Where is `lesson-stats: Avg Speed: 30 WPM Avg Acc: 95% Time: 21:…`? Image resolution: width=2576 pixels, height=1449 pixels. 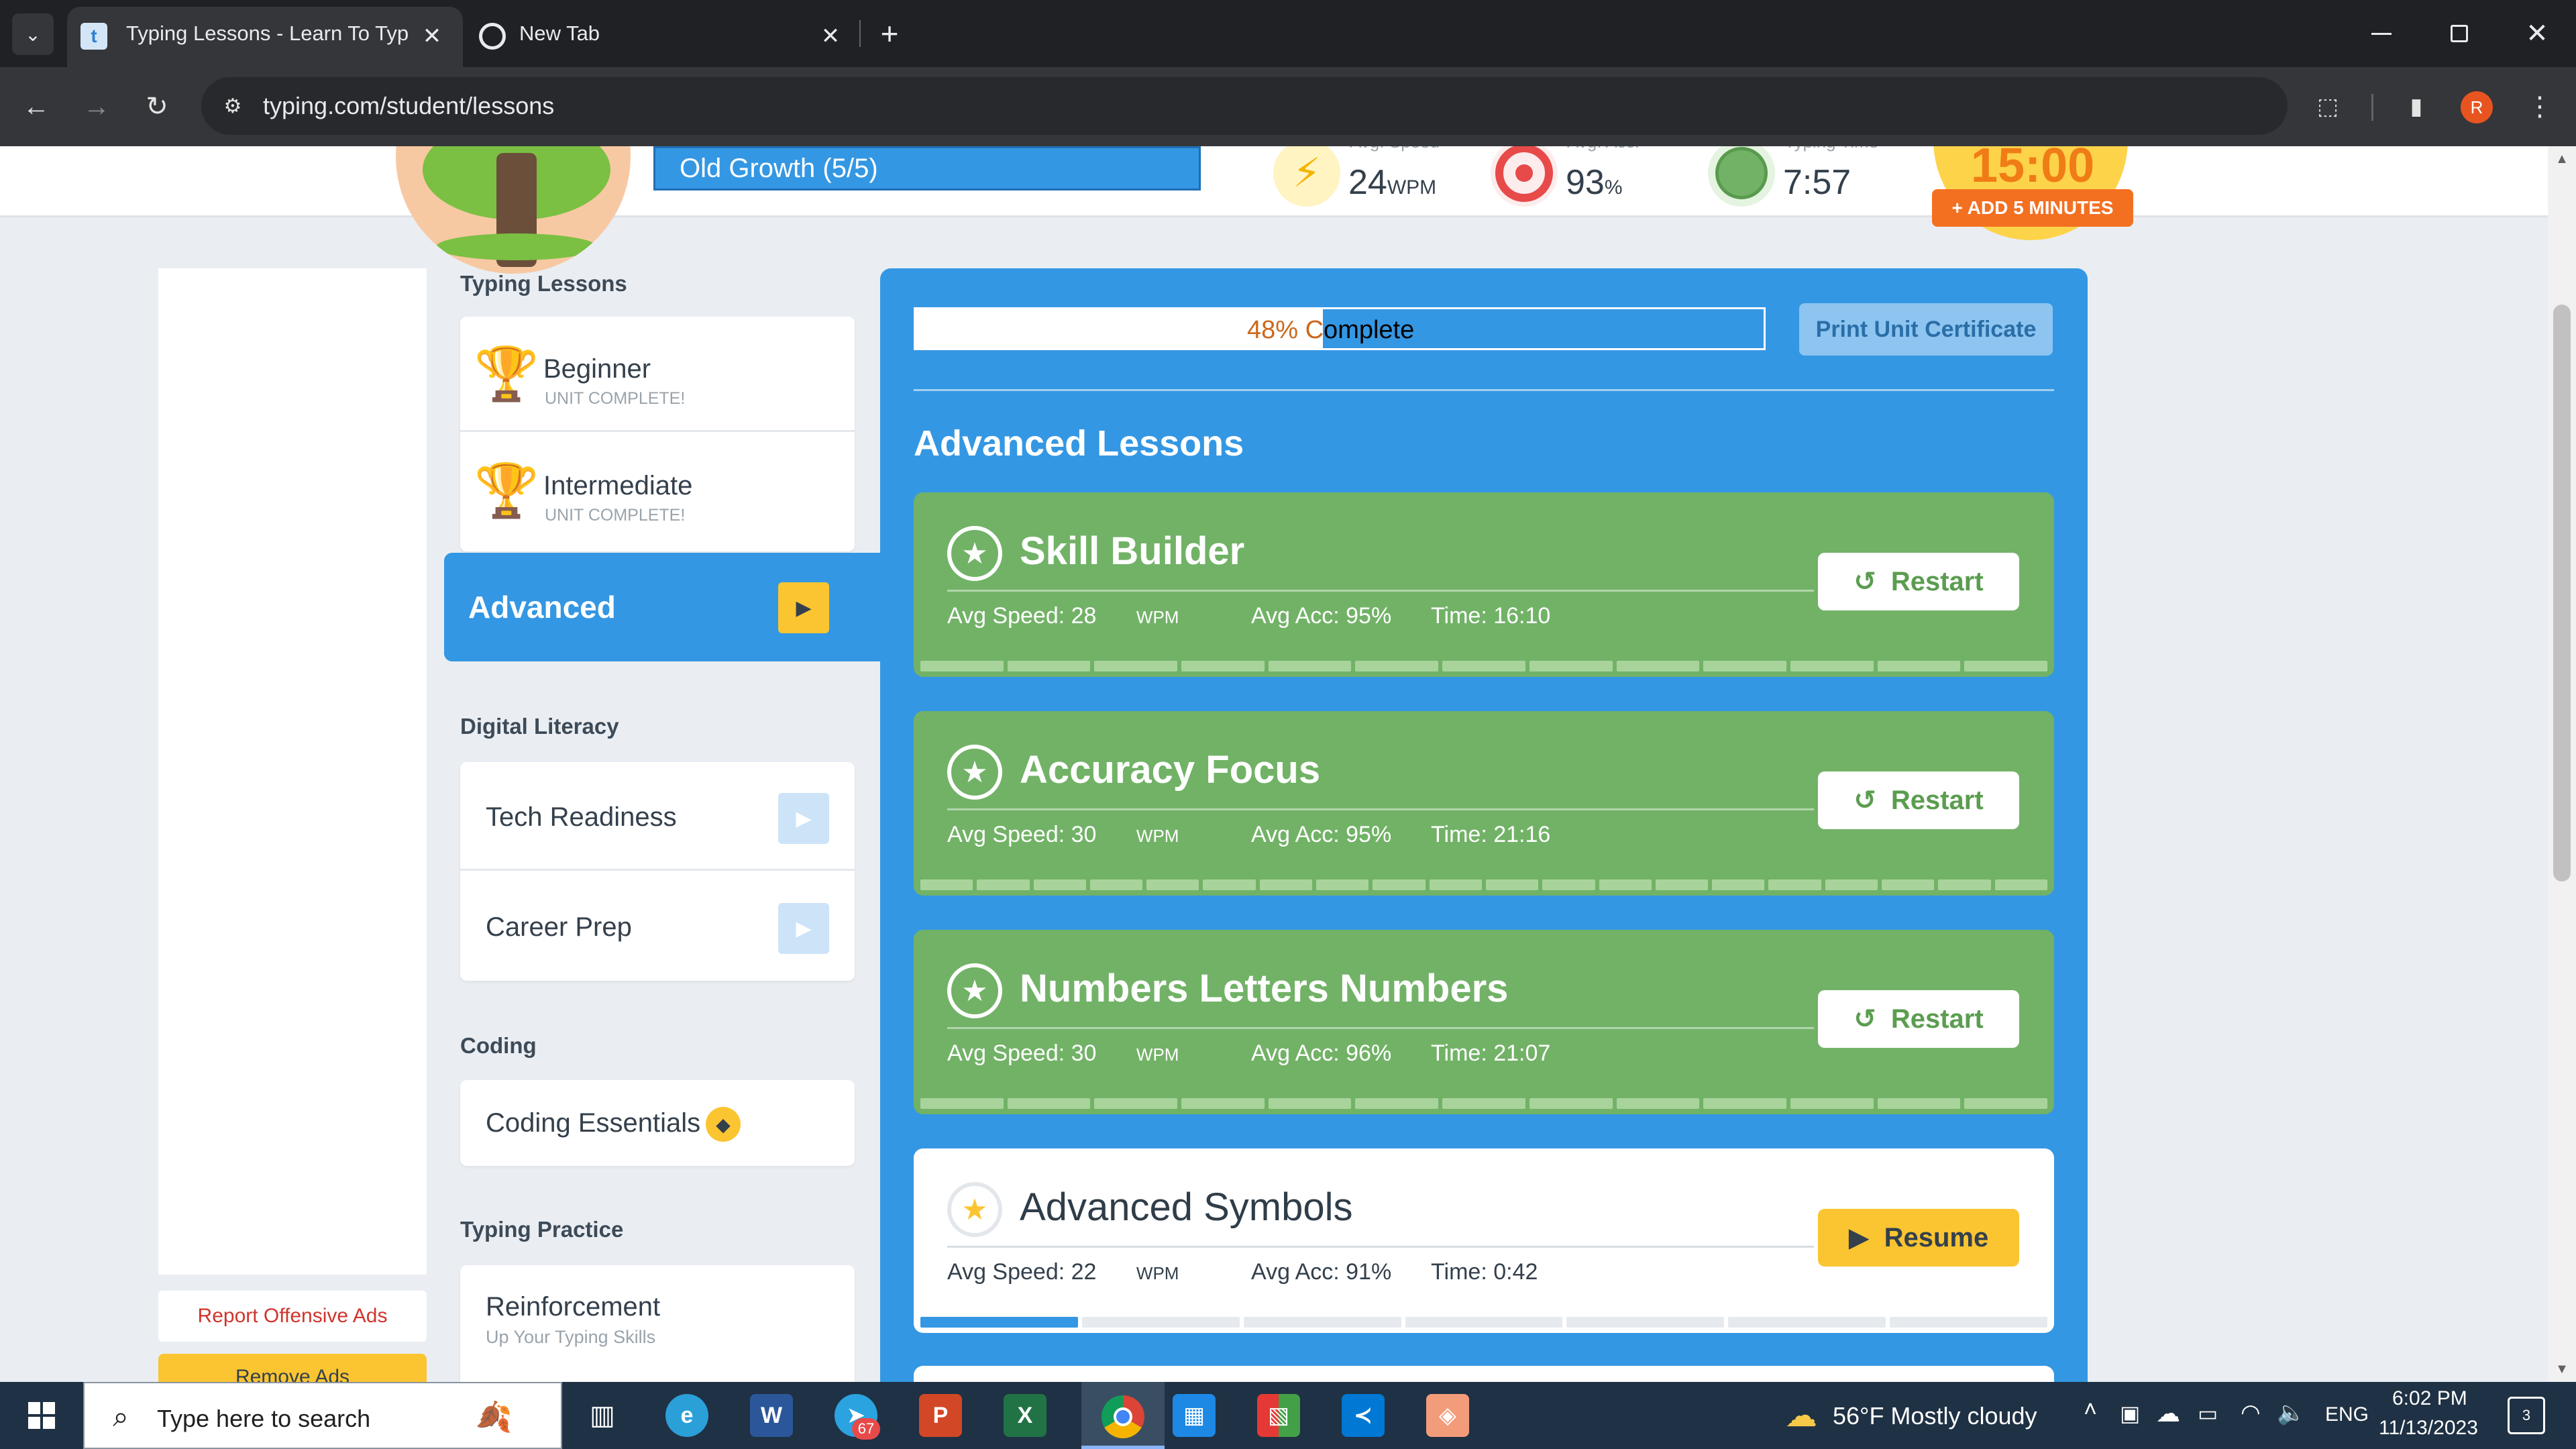
lesson-stats: Avg Speed: 30 WPM Avg Acc: 95% Time: 21:… is located at coordinates (1265, 835).